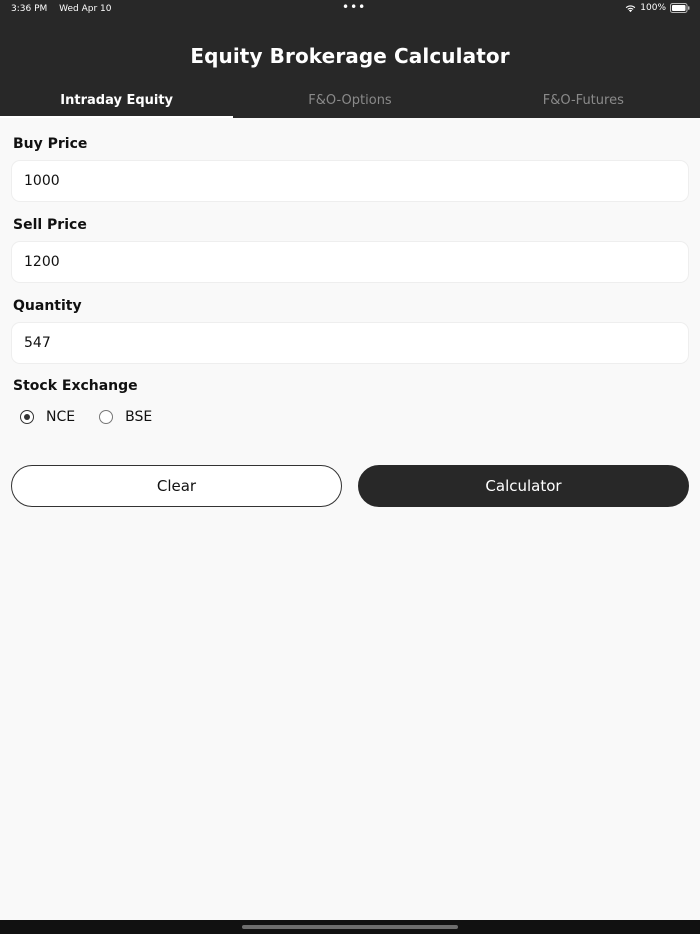 This screenshot has height=934, width=700. What do you see at coordinates (75, 386) in the screenshot?
I see `stock-exchange-label: Stock Exchange` at bounding box center [75, 386].